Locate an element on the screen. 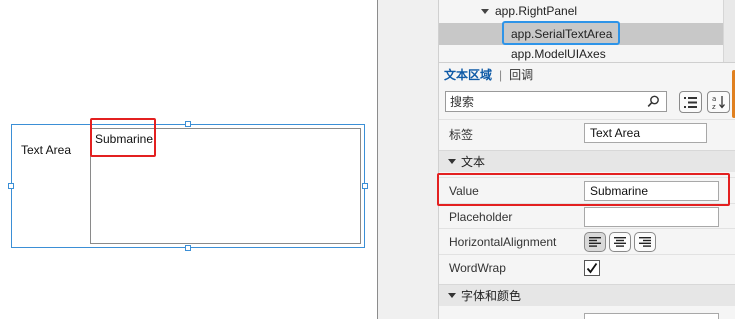  tree-item-label: app.ModelUIAxes is located at coordinates (558, 53).